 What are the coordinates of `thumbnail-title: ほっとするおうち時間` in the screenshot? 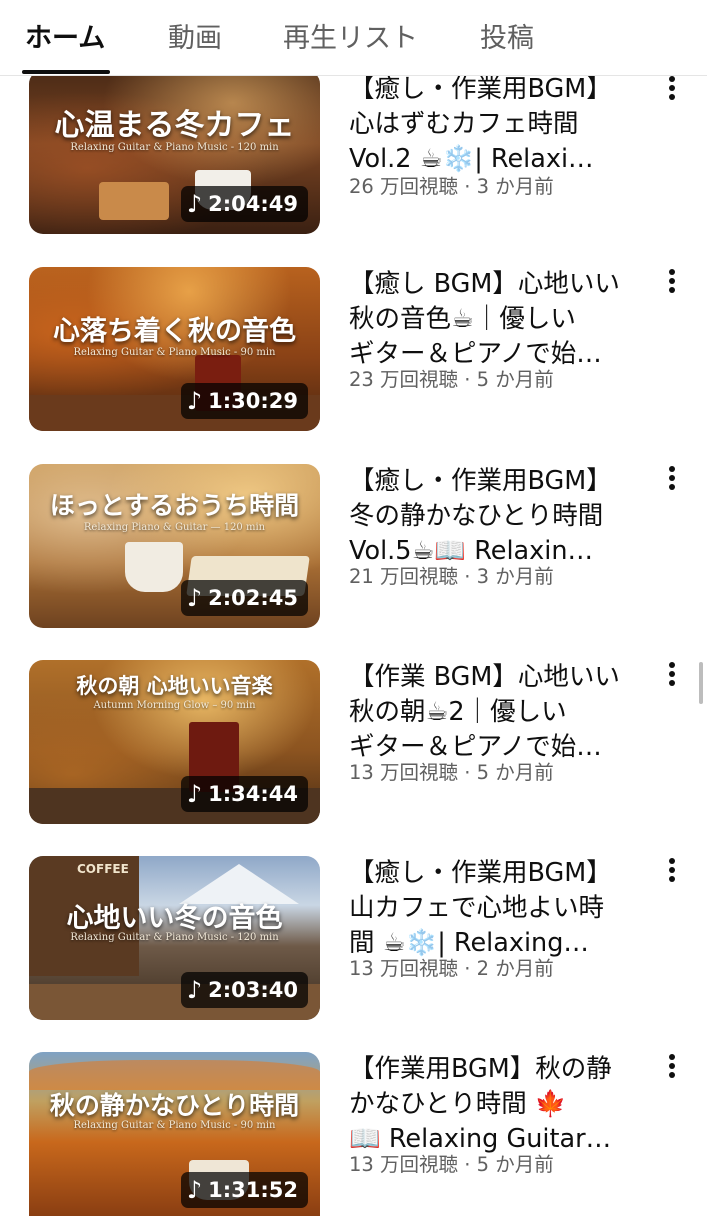 It's located at (174, 505).